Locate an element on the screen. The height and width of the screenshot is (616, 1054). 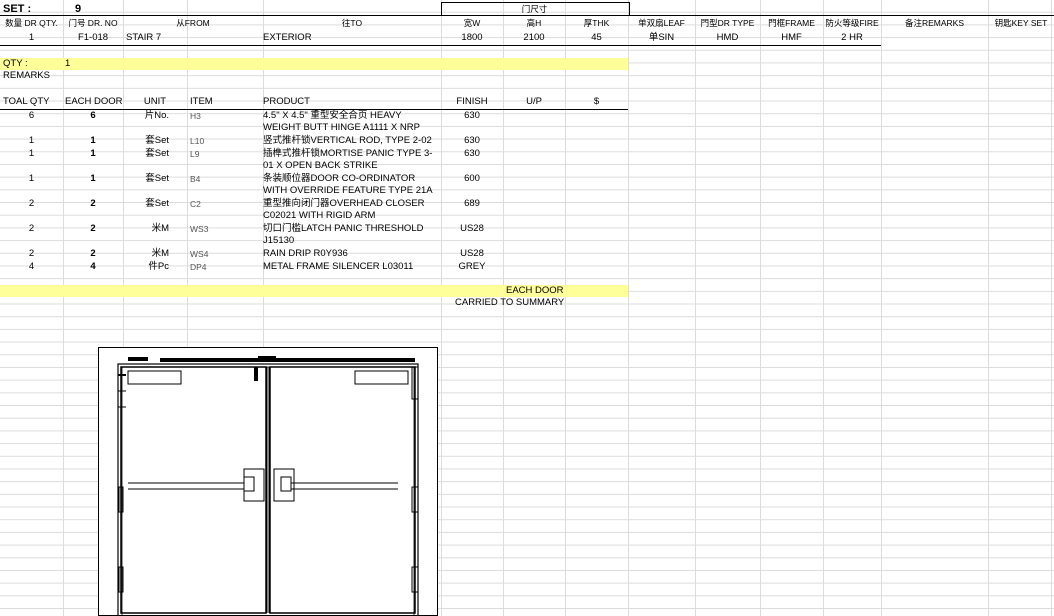
items-each-header: EACH DOOR is located at coordinates (94, 101).